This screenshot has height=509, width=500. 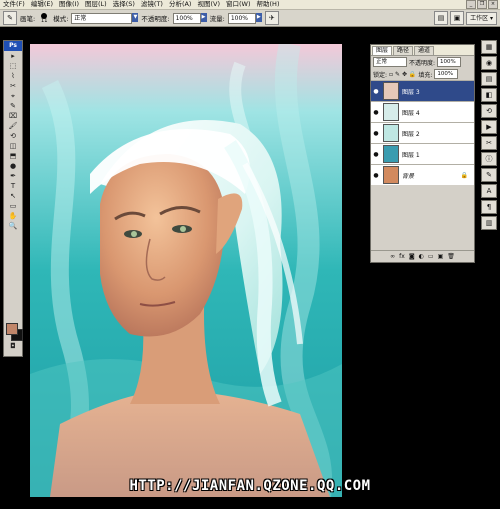 What do you see at coordinates (268, 4) in the screenshot?
I see `menu-help: 帮助(H)` at bounding box center [268, 4].